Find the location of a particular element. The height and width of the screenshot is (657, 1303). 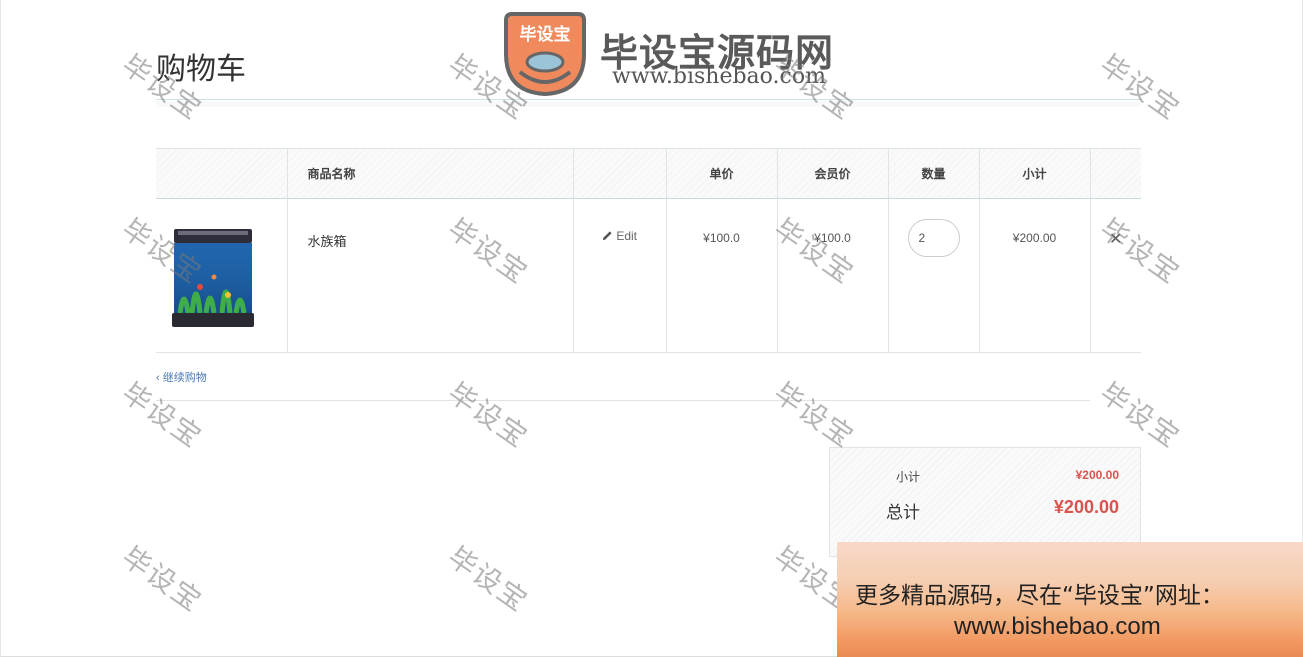

edit-button: Edit is located at coordinates (619, 275).